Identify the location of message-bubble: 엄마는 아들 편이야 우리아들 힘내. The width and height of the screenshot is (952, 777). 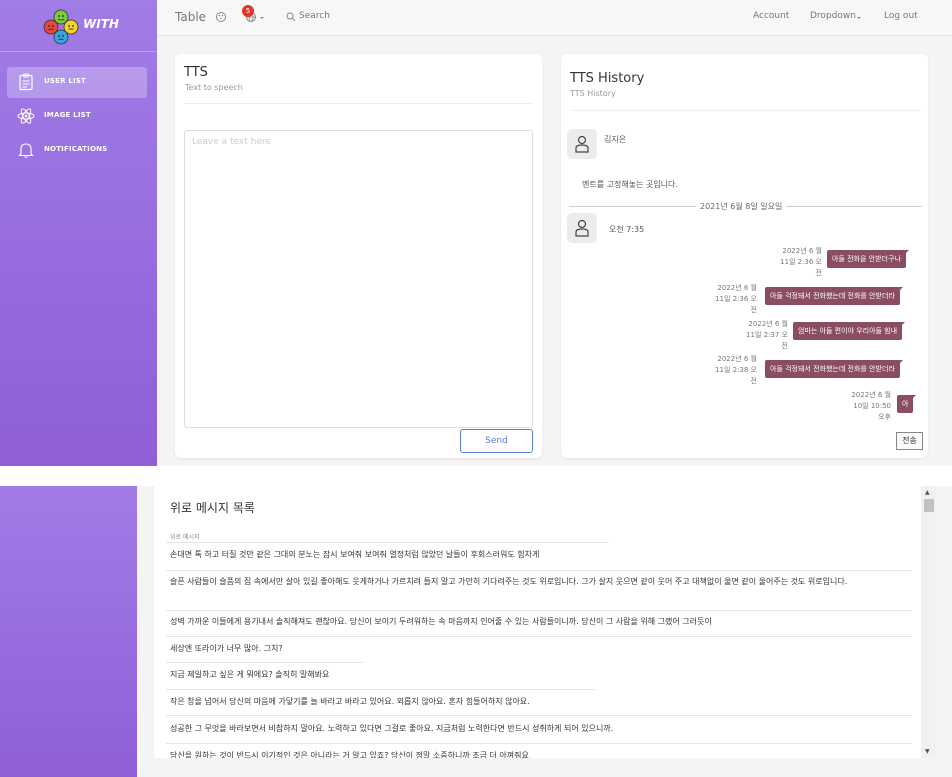
(849, 331).